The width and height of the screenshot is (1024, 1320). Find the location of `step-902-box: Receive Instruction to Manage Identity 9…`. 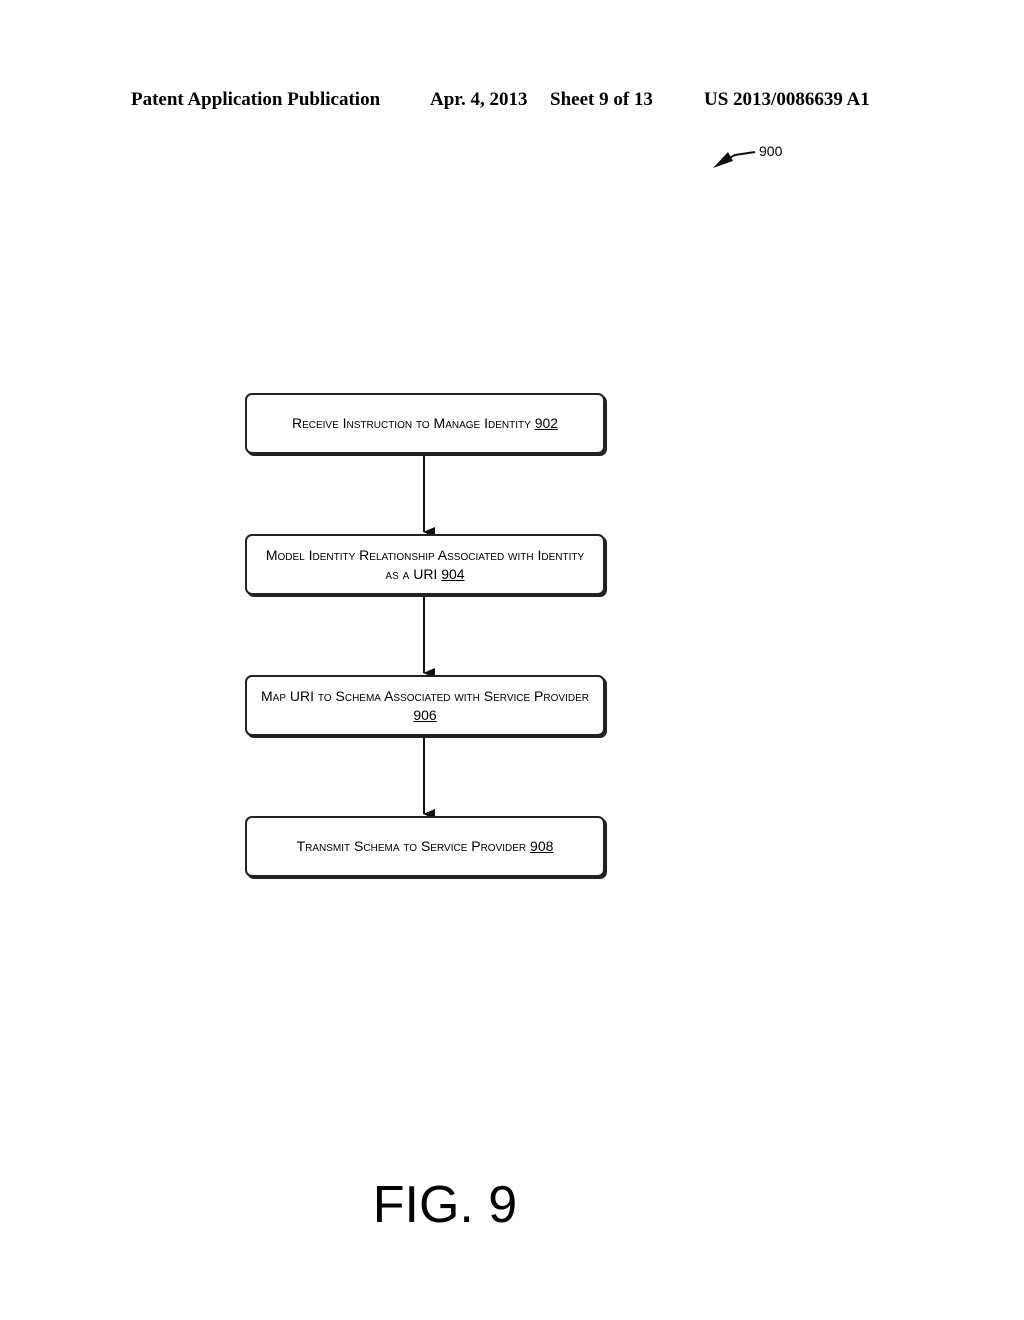

step-902-box: Receive Instruction to Manage Identity 9… is located at coordinates (425, 423).